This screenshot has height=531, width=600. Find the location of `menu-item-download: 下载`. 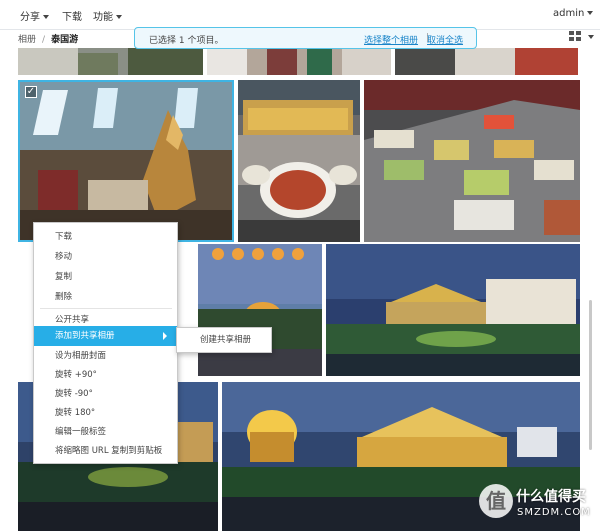

menu-item-download: 下载 is located at coordinates (105, 237).